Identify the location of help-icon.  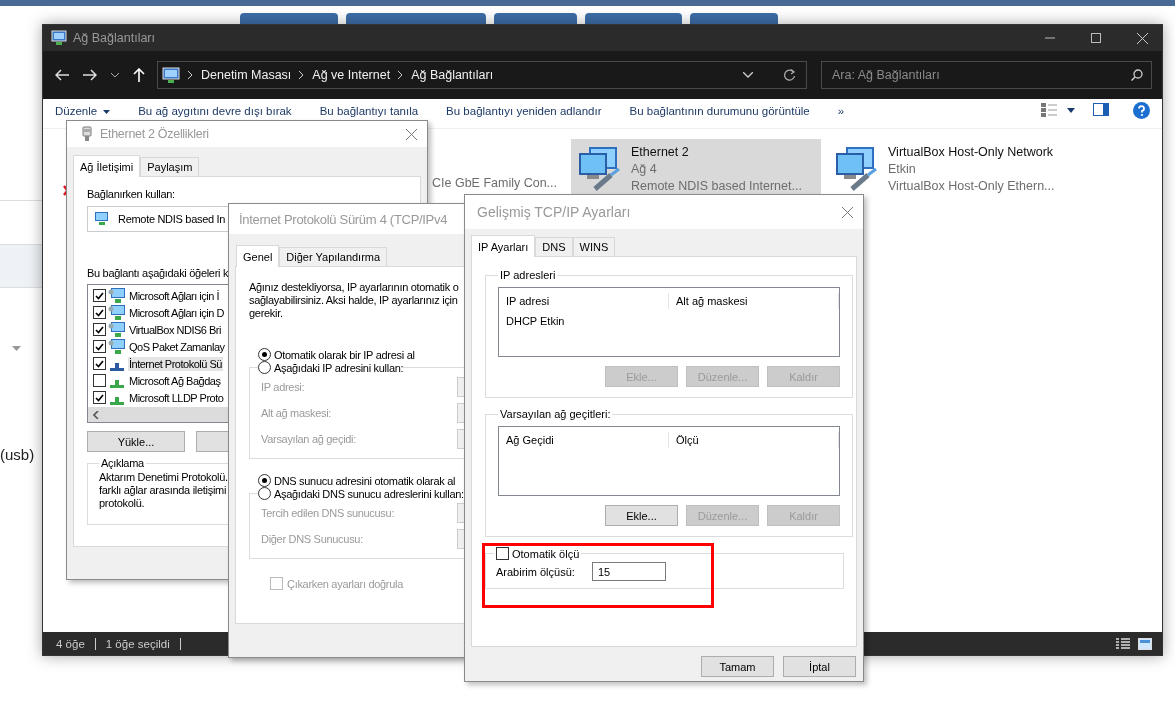
(1141, 110).